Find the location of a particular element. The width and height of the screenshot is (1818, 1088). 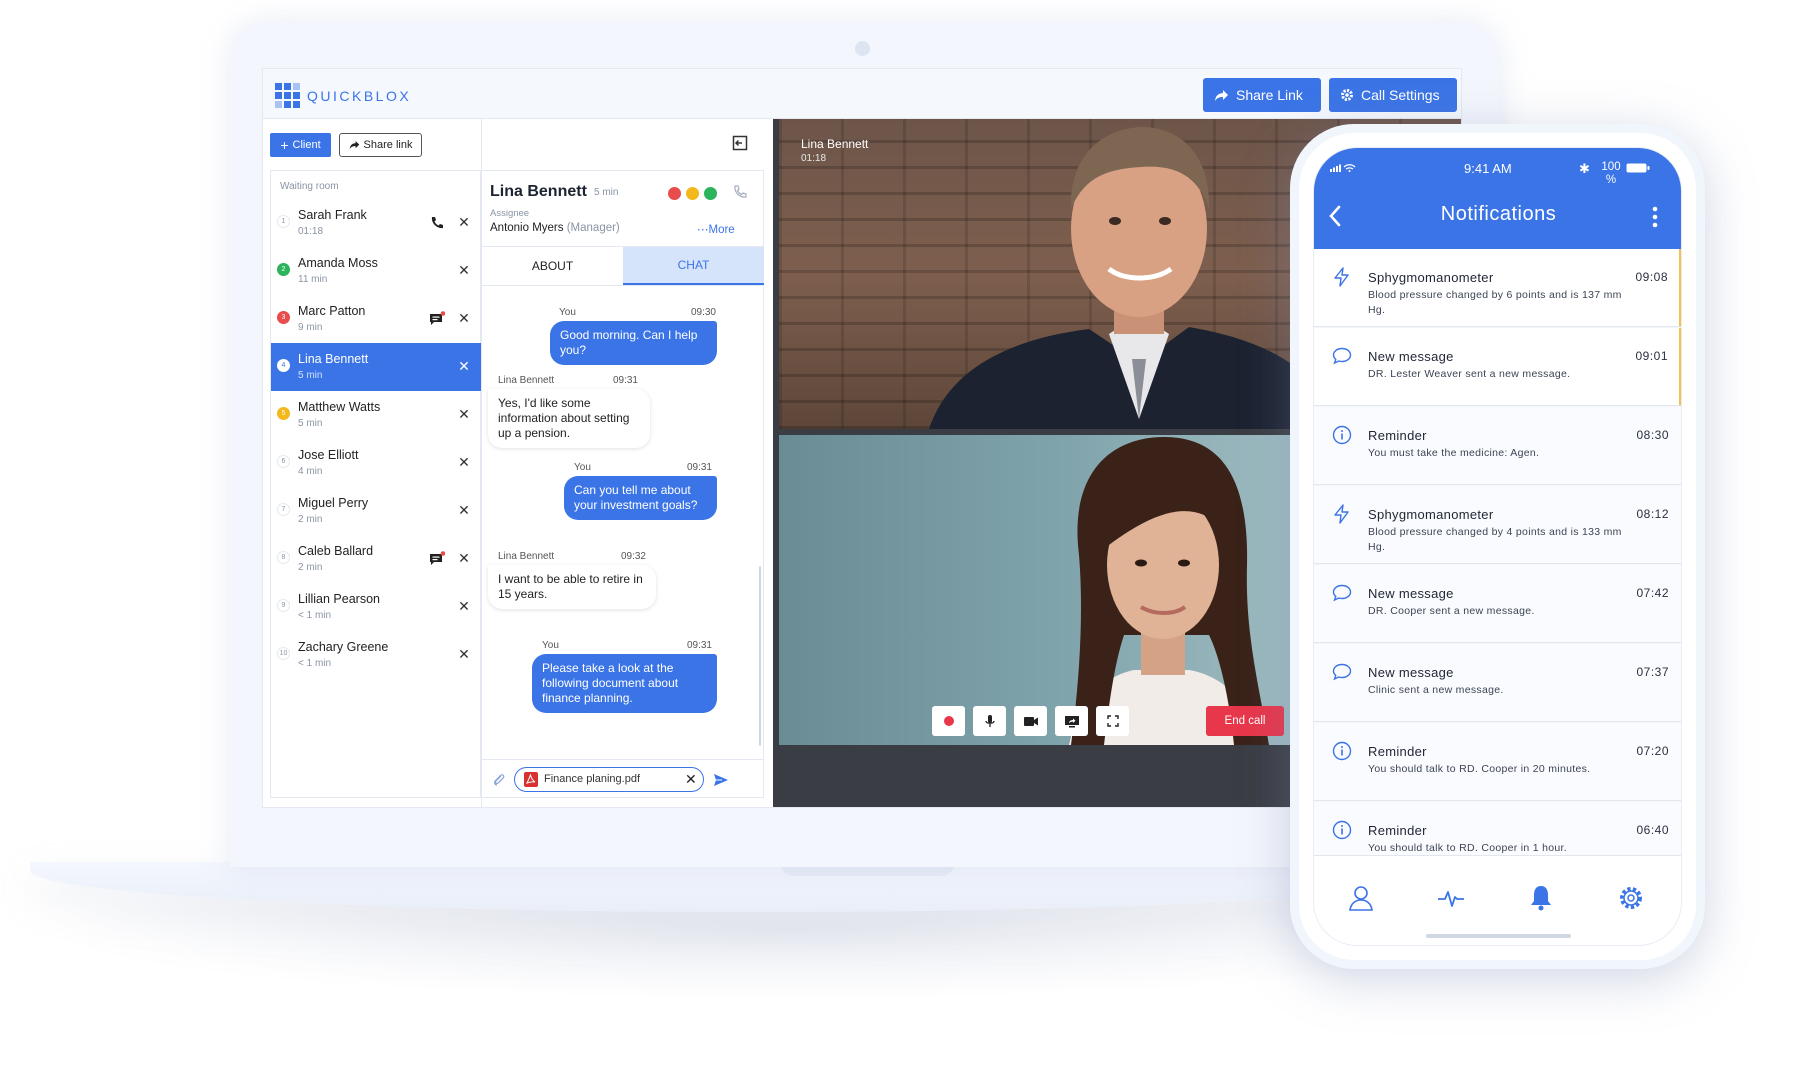

tab-about: ABOUT is located at coordinates (552, 266).